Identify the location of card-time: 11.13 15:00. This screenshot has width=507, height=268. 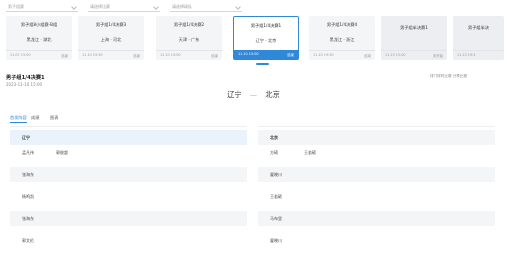
(395, 55).